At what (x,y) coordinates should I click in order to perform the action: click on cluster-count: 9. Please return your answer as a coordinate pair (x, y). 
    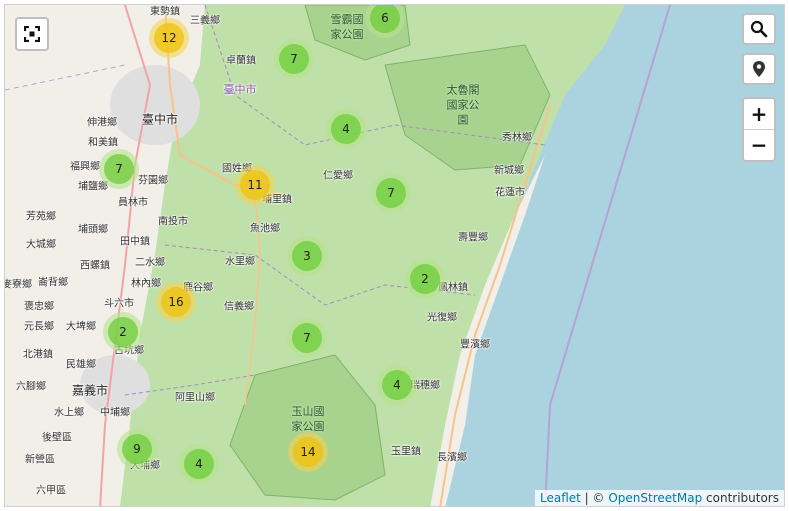
    Looking at the image, I should click on (137, 449).